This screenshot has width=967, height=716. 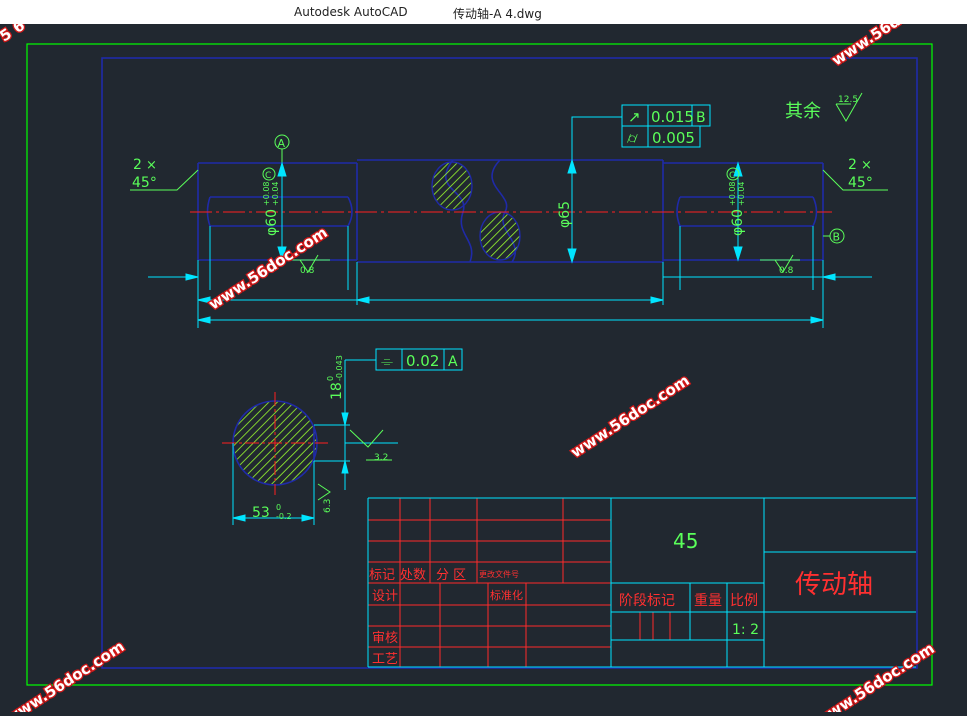 I want to click on roughness-note-value: 12.5, so click(x=848, y=100).